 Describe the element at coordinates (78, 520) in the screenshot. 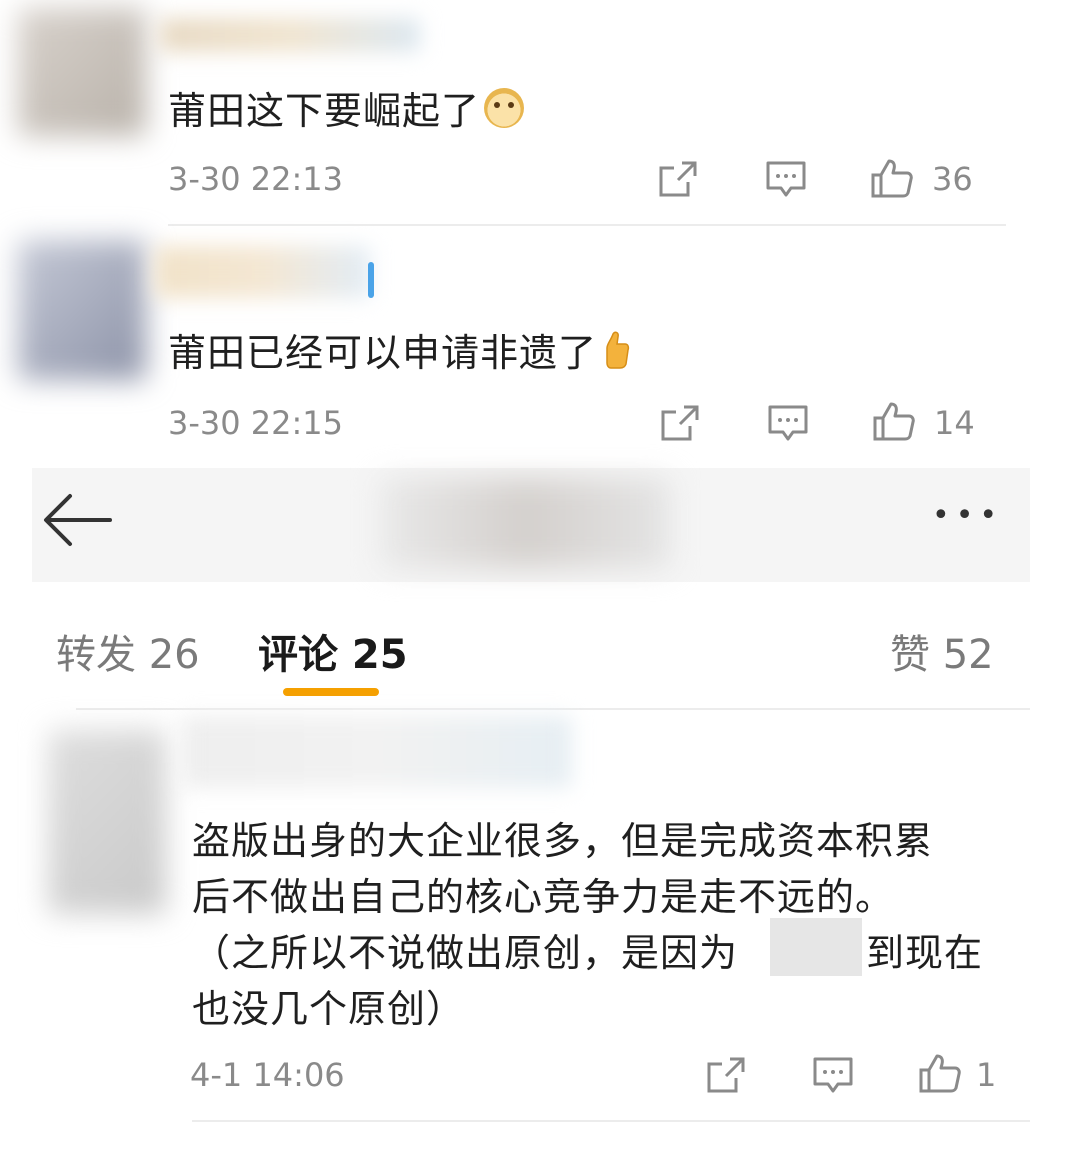

I see `back-arrow-icon` at that location.